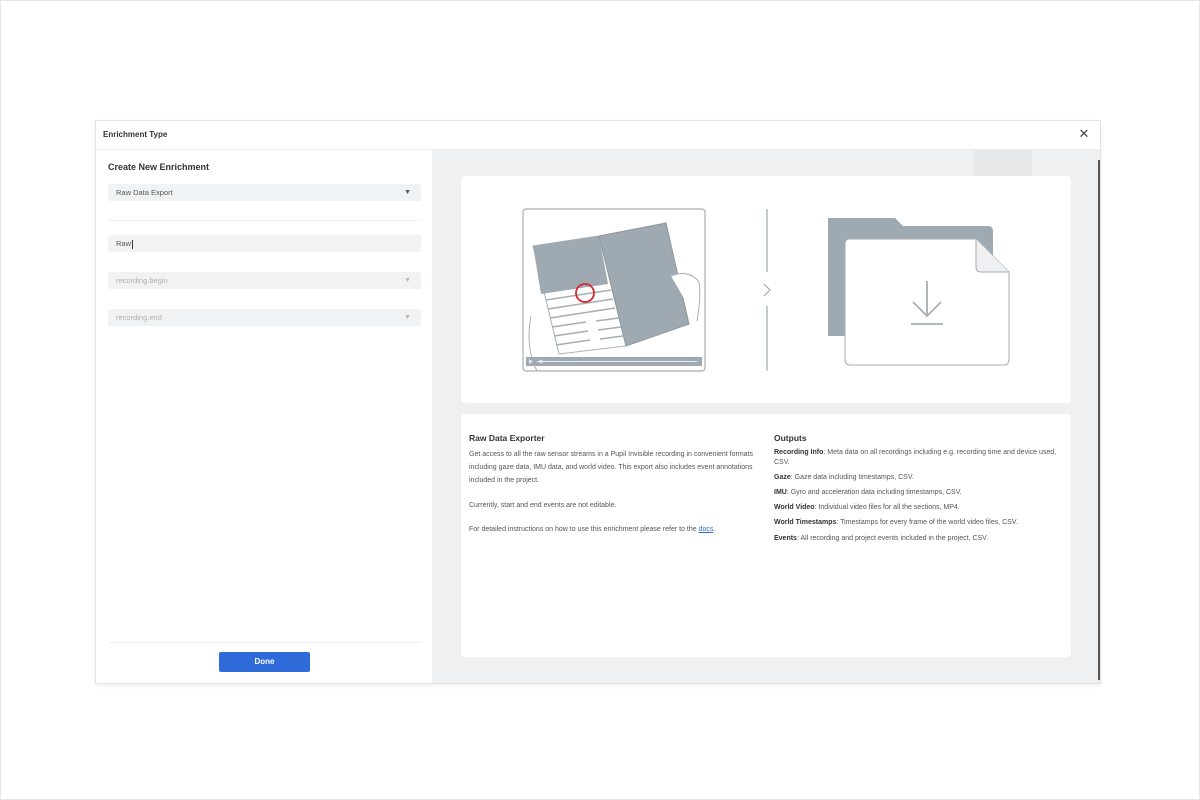  What do you see at coordinates (159, 167) in the screenshot?
I see `form-heading: Create New Enrichment` at bounding box center [159, 167].